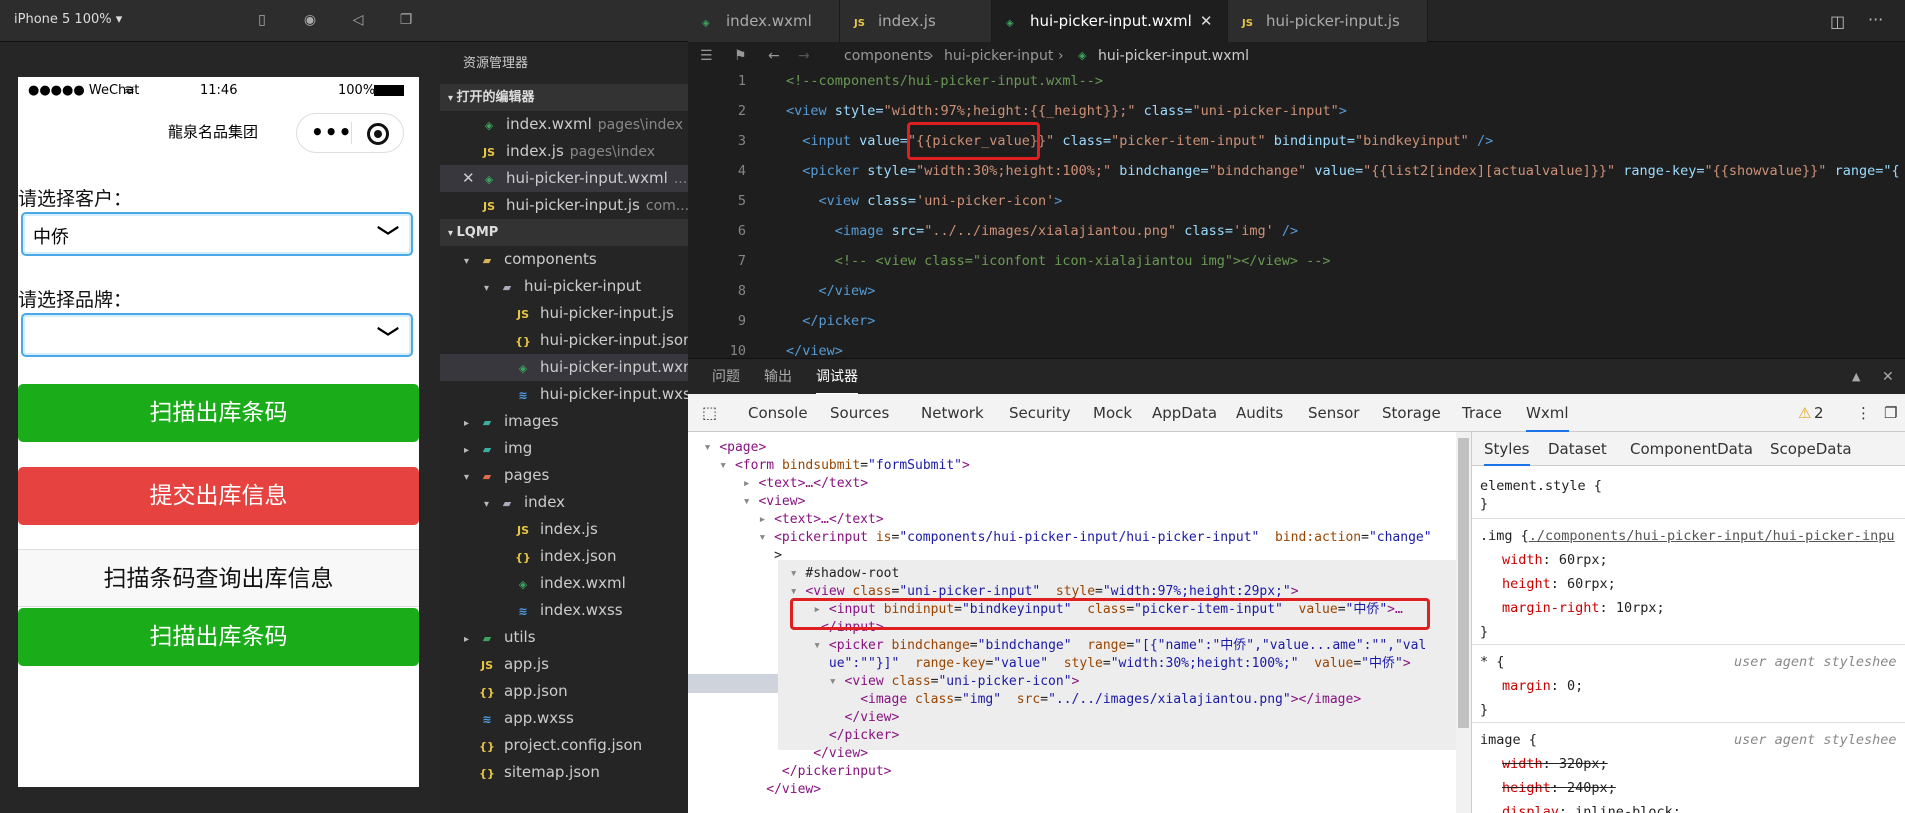 The height and width of the screenshot is (813, 1905). What do you see at coordinates (1688, 560) in the screenshot?
I see `style-prop: width: 60rpx;` at bounding box center [1688, 560].